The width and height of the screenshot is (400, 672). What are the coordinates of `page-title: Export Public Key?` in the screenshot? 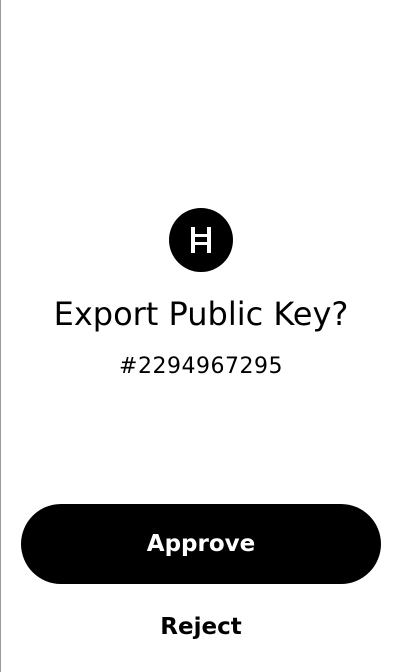 It's located at (201, 314).